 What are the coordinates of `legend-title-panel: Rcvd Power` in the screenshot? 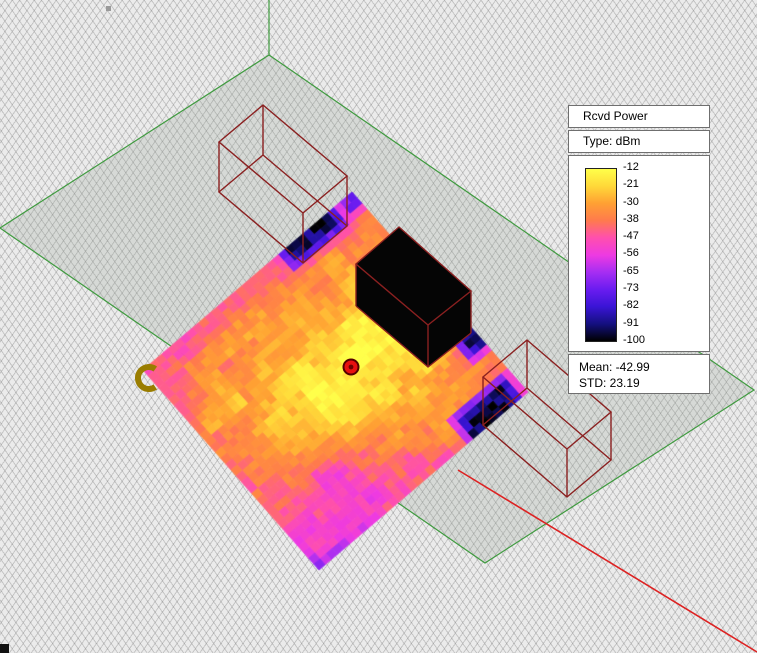 It's located at (639, 116).